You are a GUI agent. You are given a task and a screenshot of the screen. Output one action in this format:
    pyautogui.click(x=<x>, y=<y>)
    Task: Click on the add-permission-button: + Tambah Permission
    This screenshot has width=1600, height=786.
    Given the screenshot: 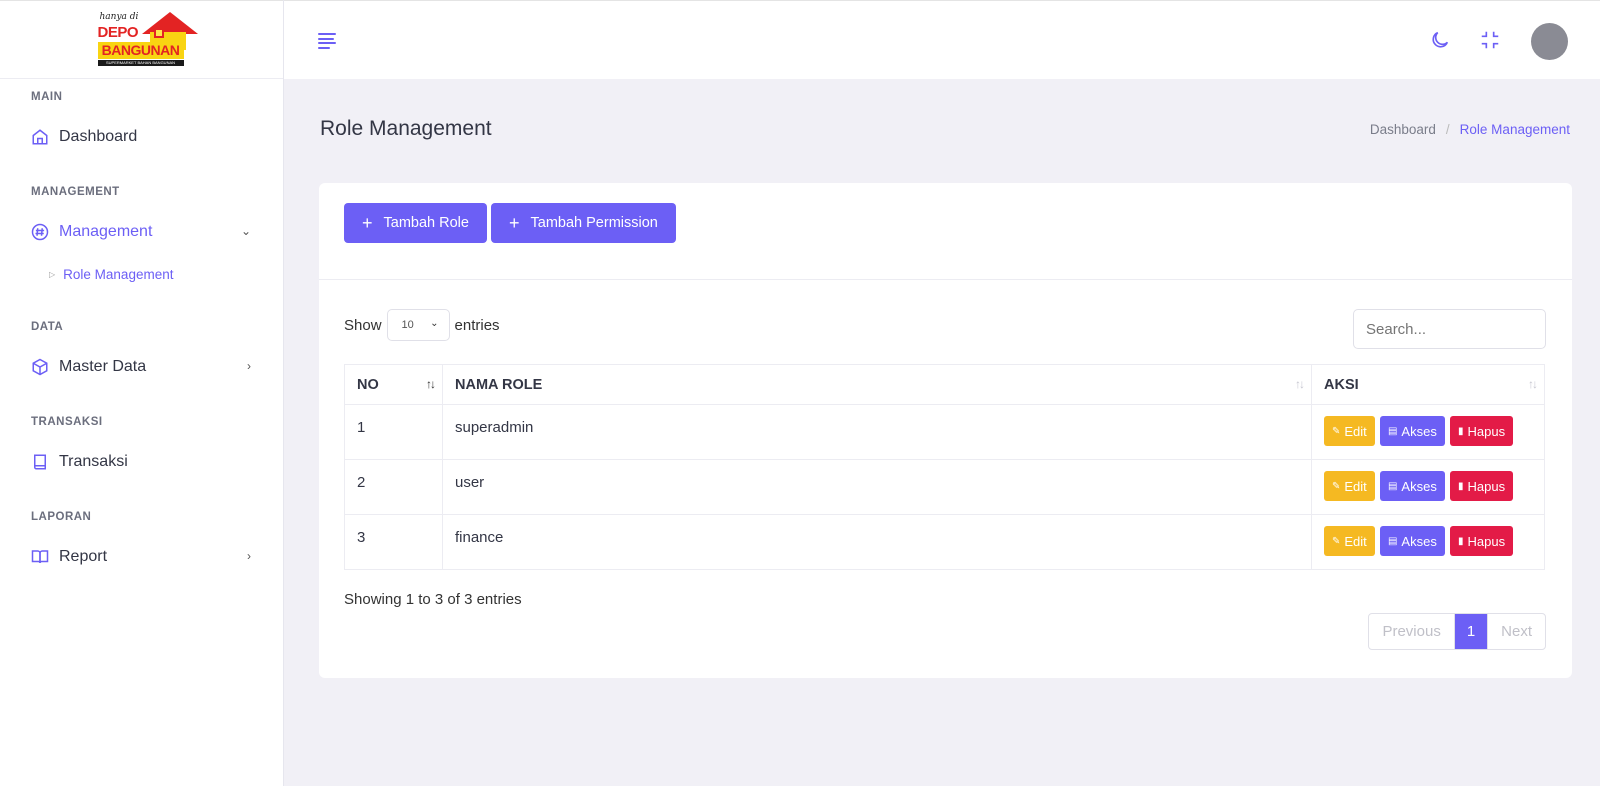 What is the action you would take?
    pyautogui.click(x=583, y=223)
    